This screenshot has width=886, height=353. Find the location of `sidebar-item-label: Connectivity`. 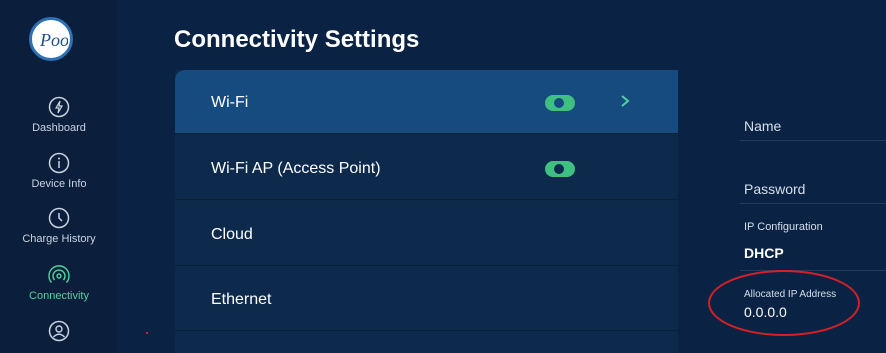

sidebar-item-label: Connectivity is located at coordinates (59, 296).